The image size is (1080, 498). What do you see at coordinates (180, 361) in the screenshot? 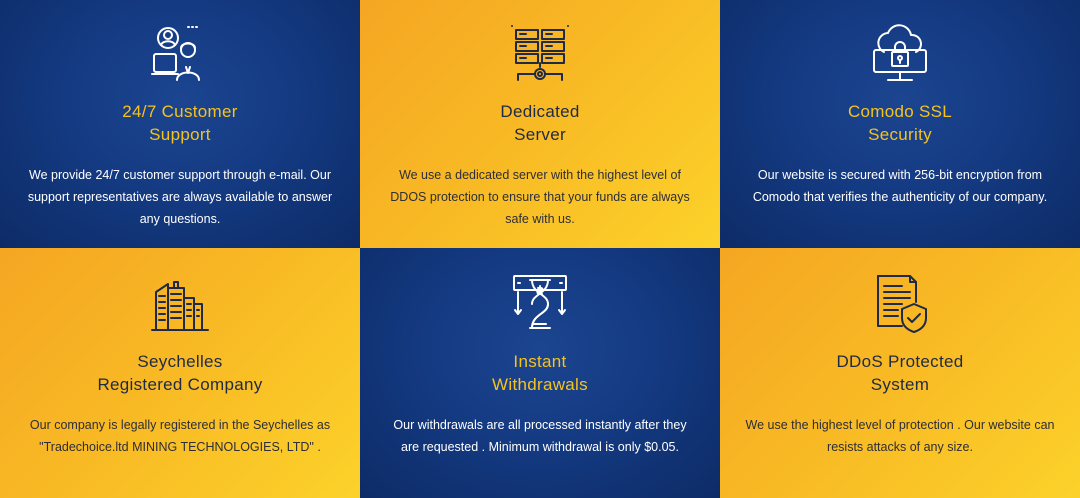
I see `feature-title-line1: Seychelles` at bounding box center [180, 361].